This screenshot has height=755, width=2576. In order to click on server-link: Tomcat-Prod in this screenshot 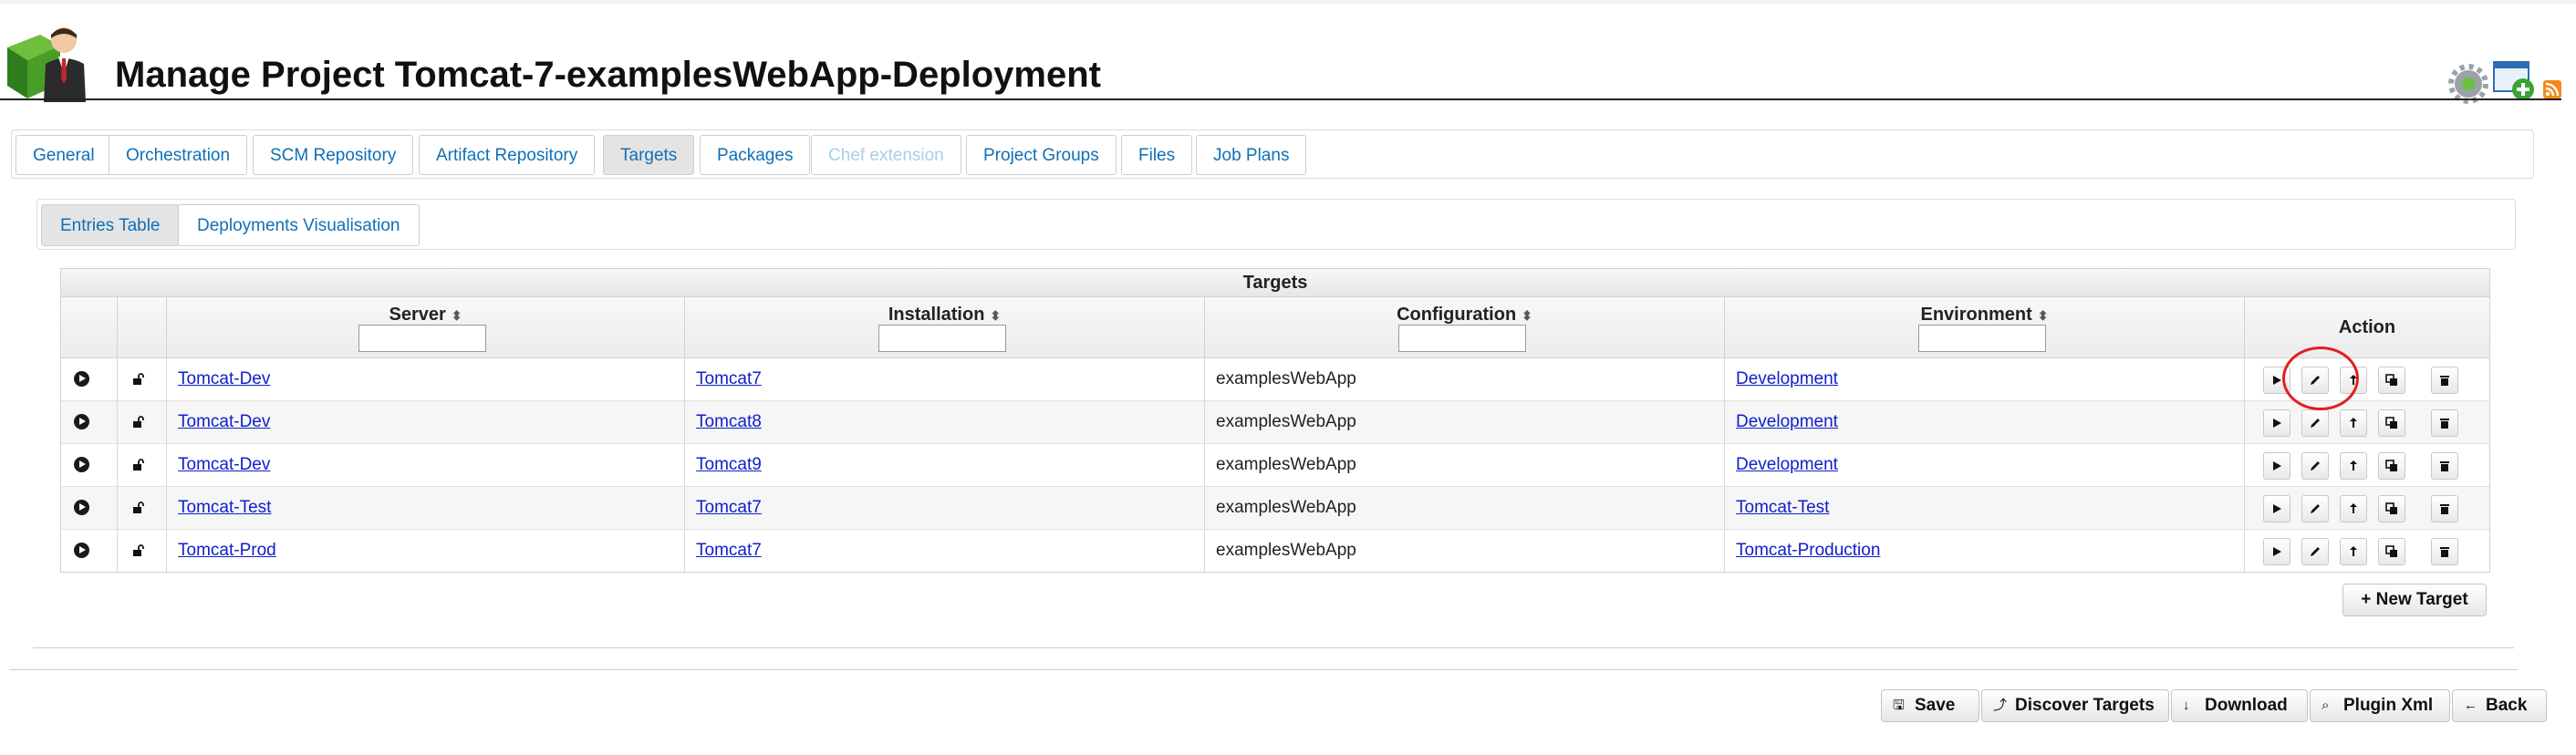, I will do `click(227, 550)`.